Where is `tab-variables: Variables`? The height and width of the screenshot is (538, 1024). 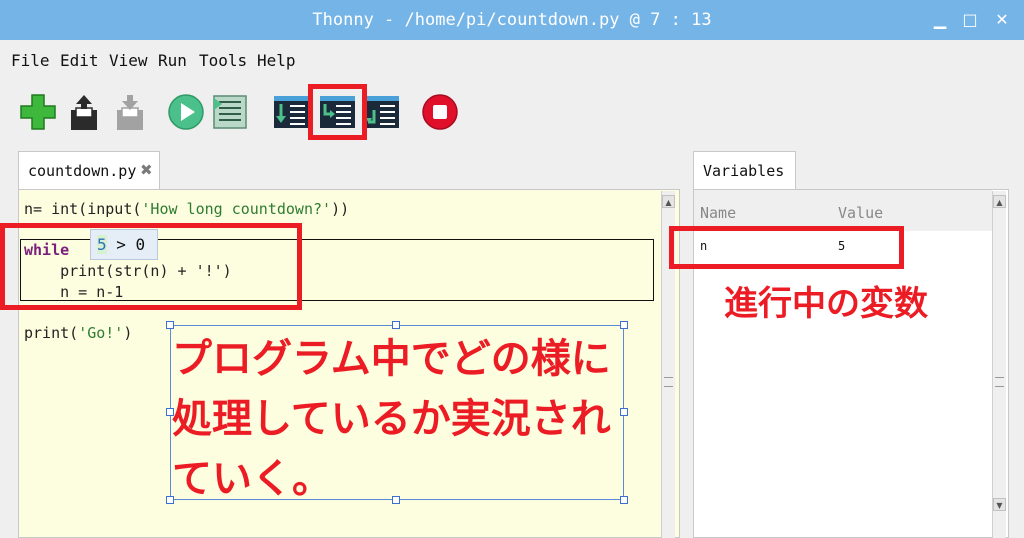
tab-variables: Variables is located at coordinates (744, 170).